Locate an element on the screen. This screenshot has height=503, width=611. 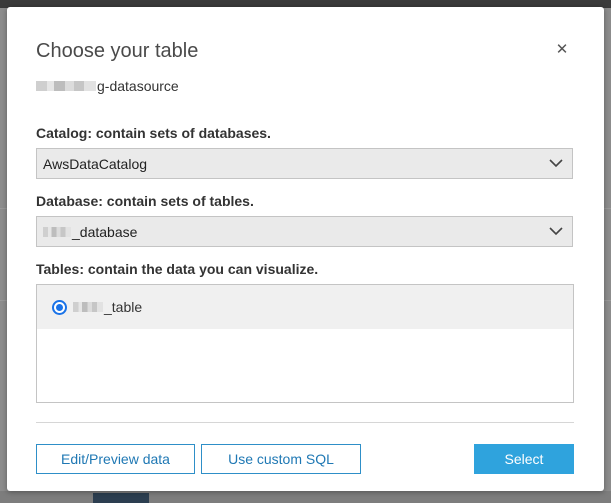
table-name: _table is located at coordinates (107, 307).